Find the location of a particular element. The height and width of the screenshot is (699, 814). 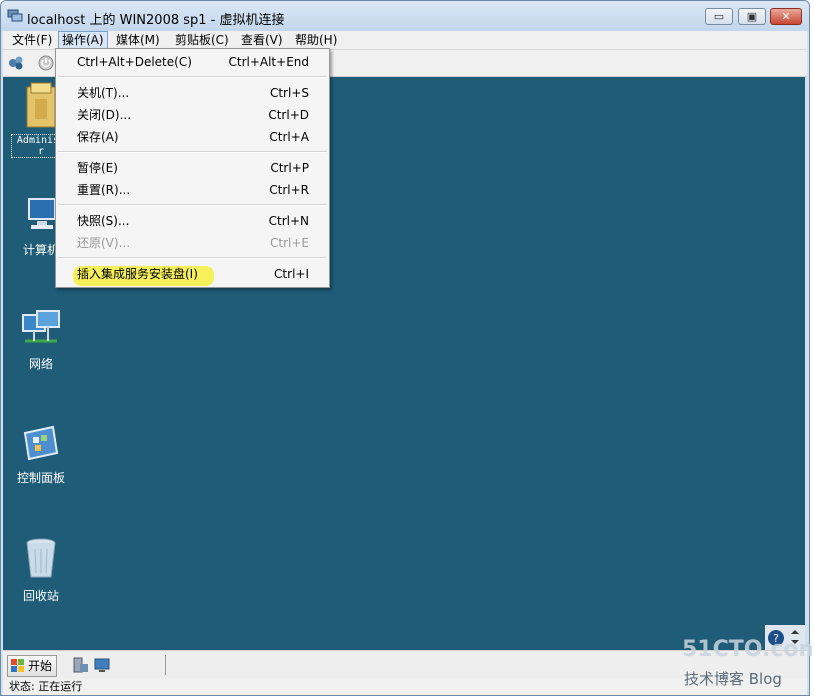

menu-item-shortcut: Ctrl+R is located at coordinates (289, 190).